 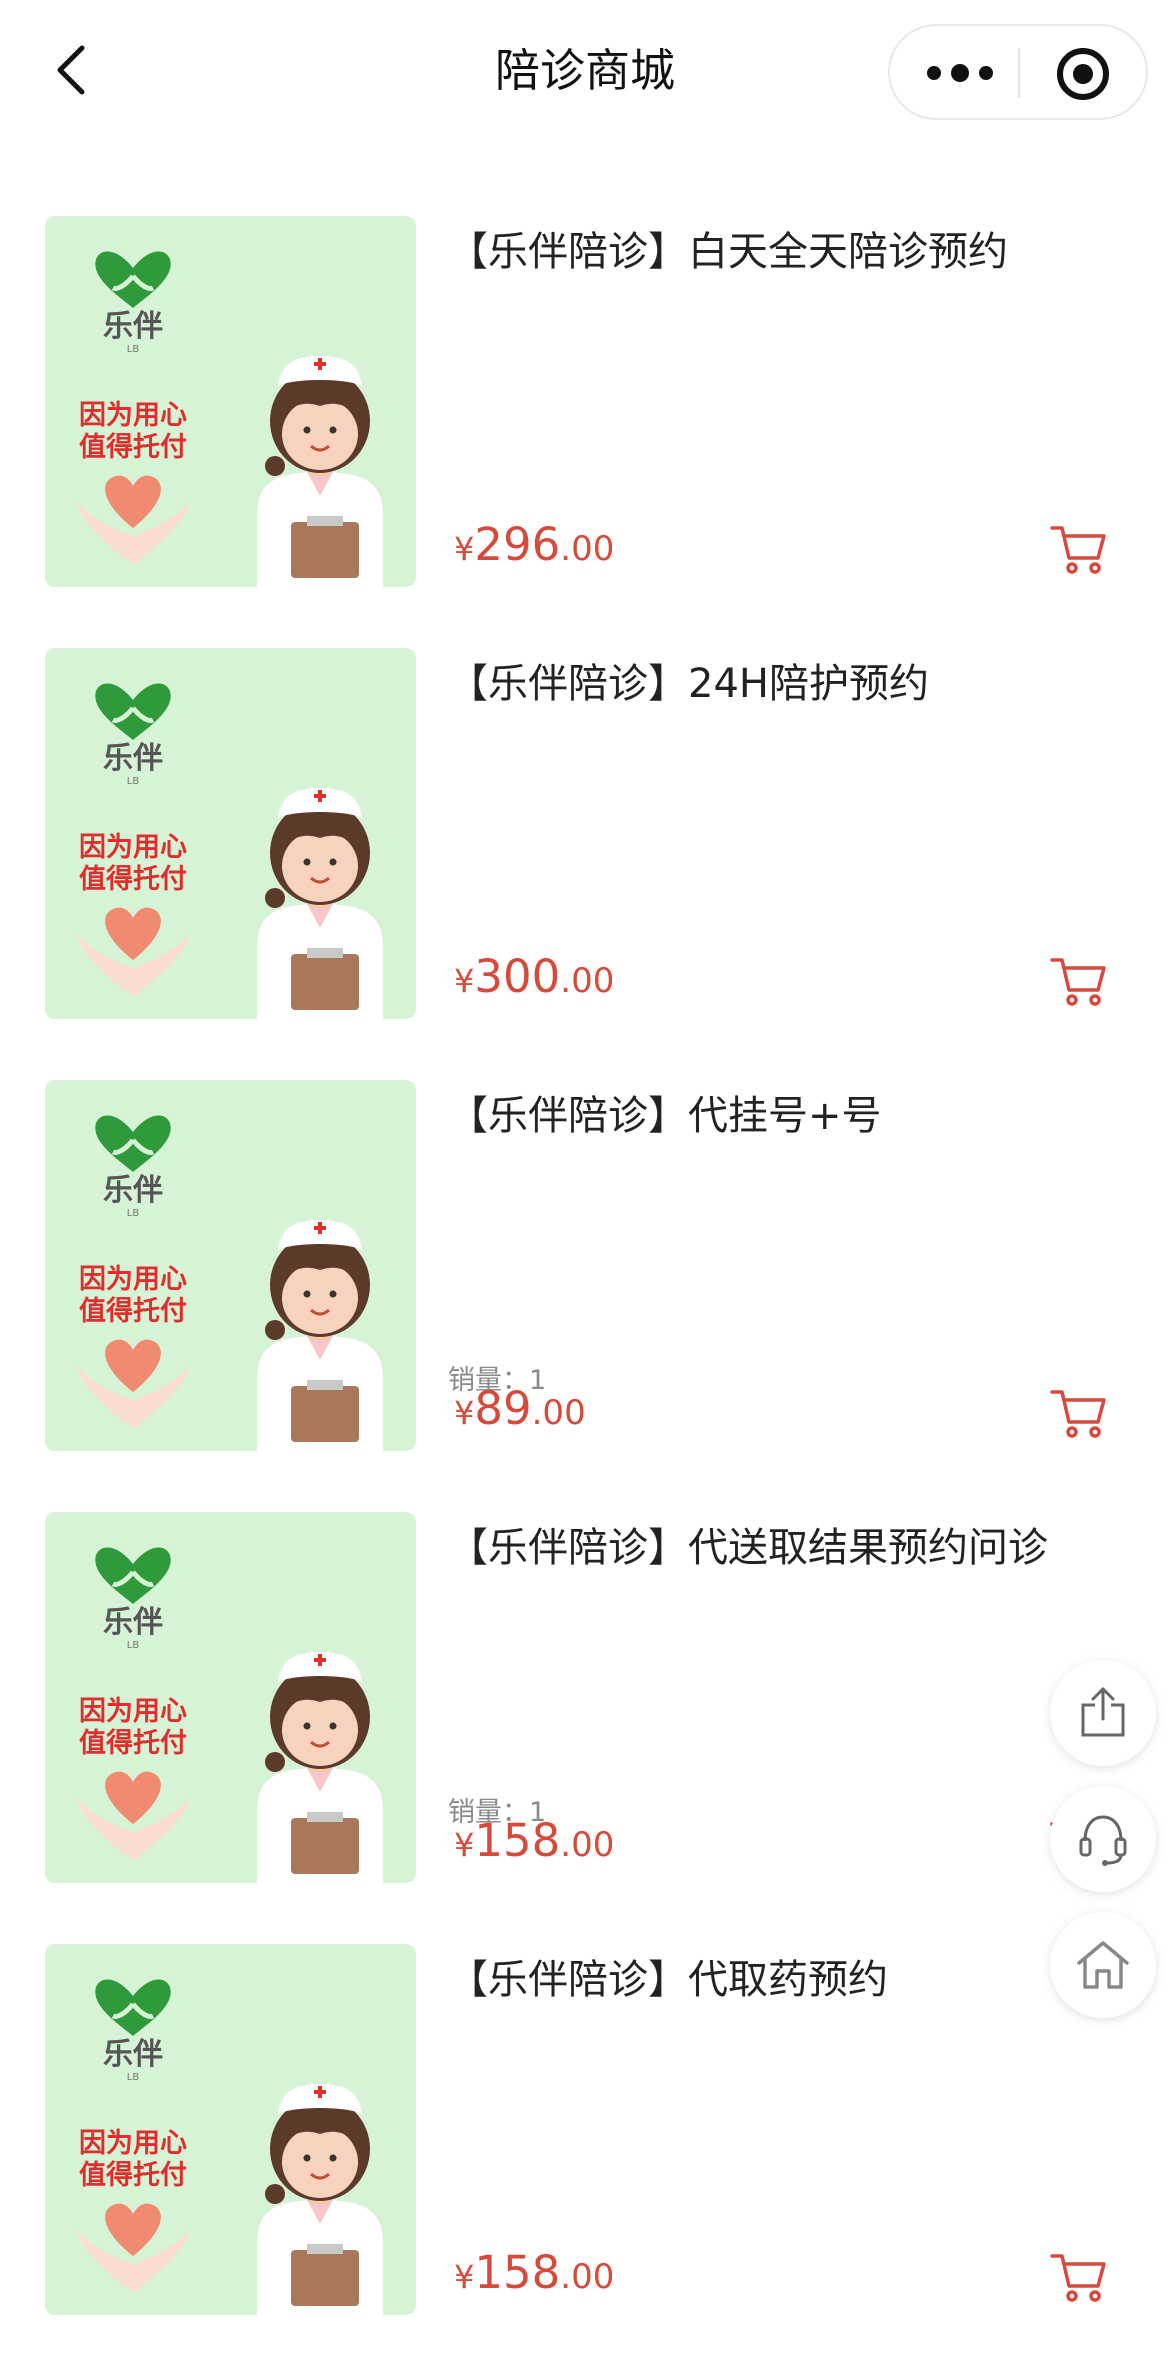 I want to click on product-name: 【乐伴陪诊】代送取结果预约问诊, so click(x=768, y=1548).